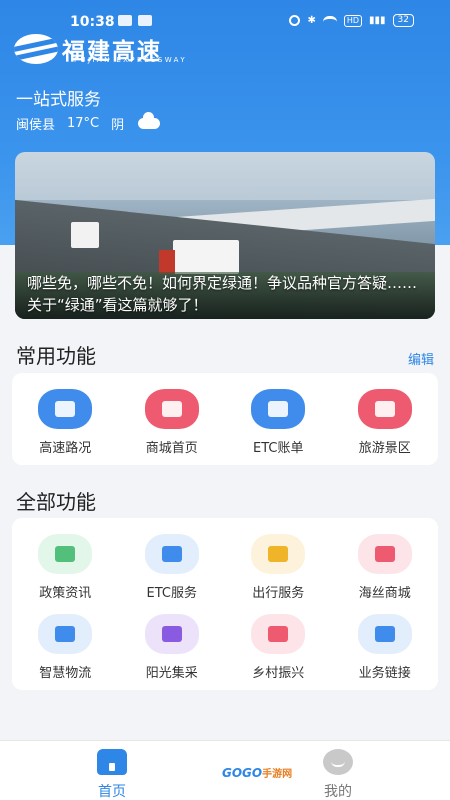  Describe the element at coordinates (56, 356) in the screenshot. I see `common-functions-title: 常用功能` at that location.